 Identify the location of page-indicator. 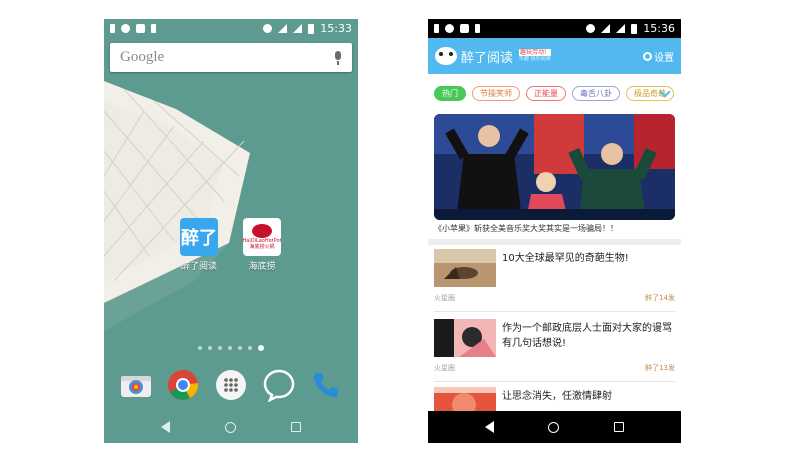
(231, 348).